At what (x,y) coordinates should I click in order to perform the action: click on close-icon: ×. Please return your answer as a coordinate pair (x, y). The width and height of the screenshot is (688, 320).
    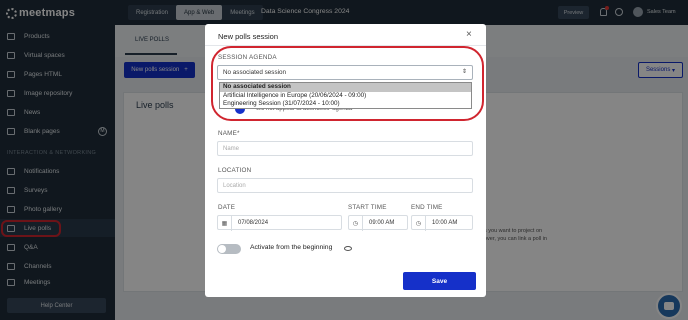
    Looking at the image, I should click on (469, 34).